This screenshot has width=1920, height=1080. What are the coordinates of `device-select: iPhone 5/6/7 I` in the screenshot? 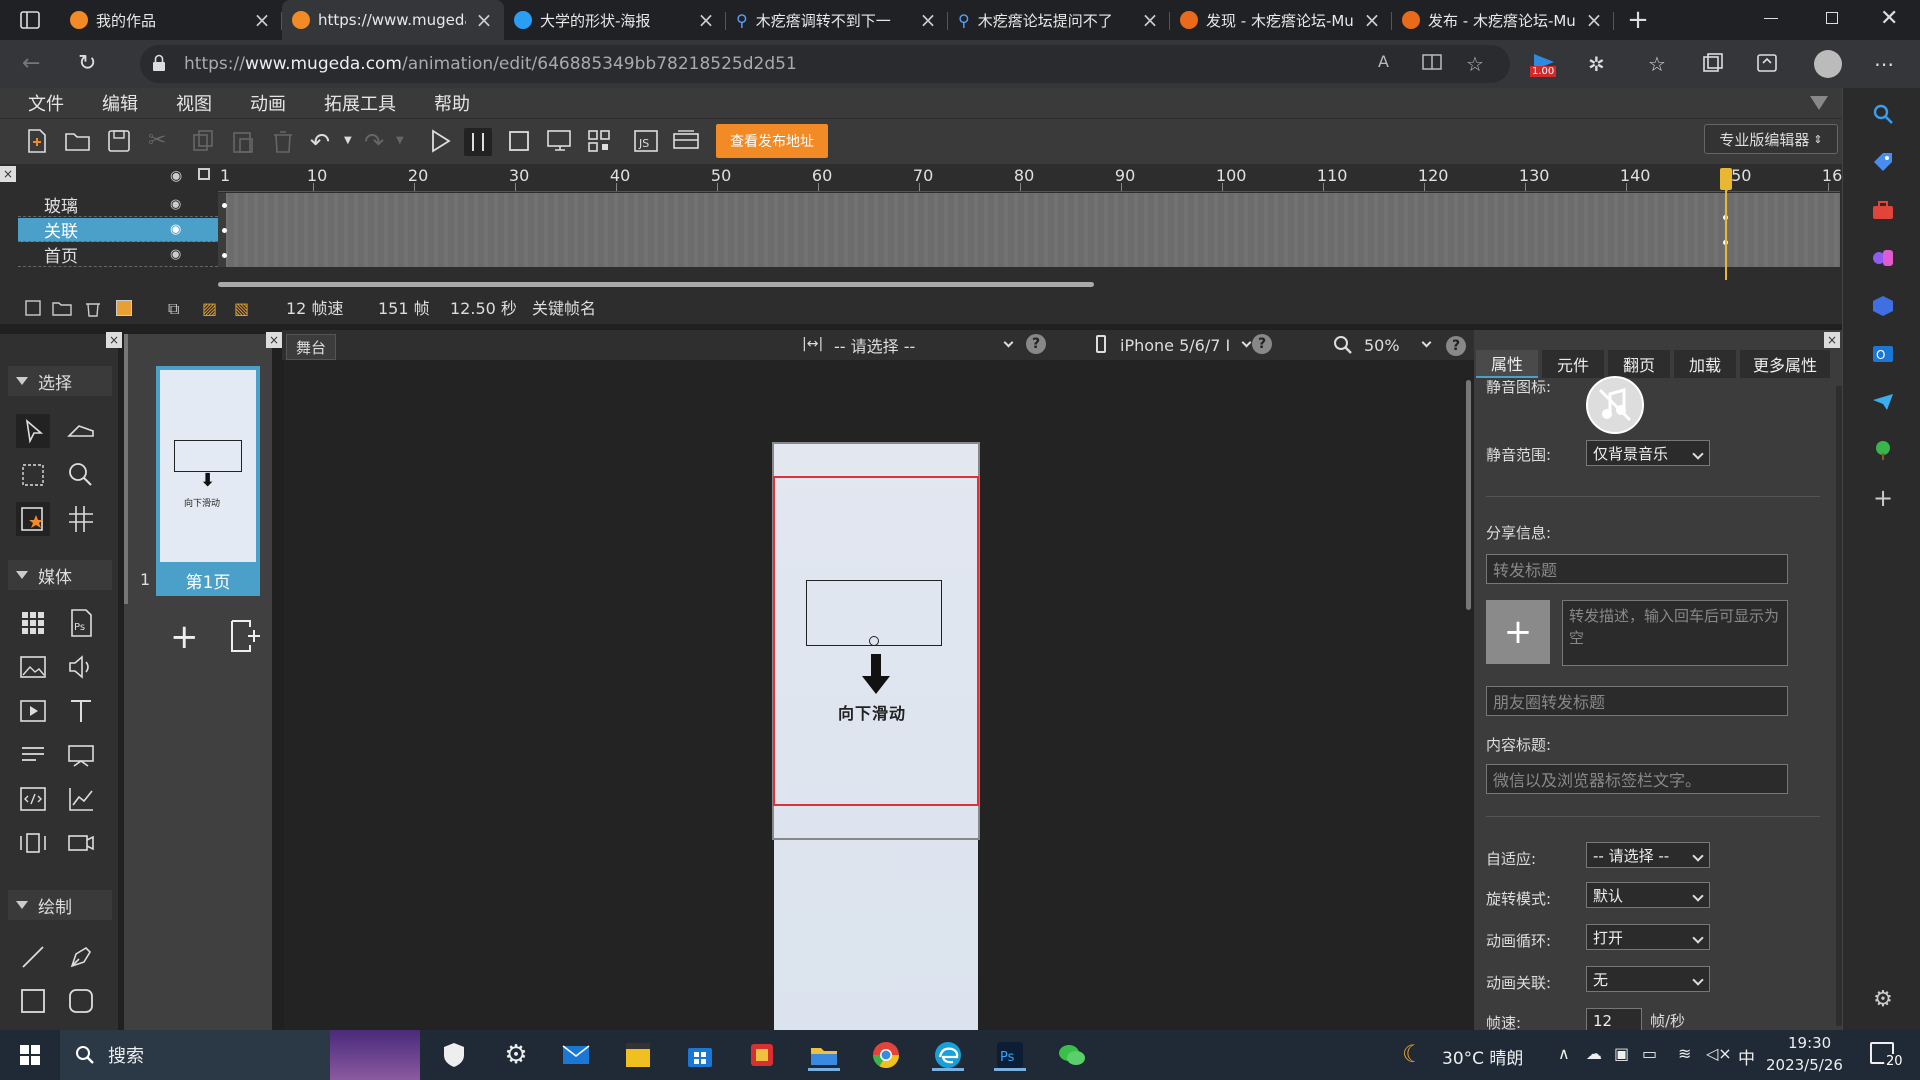 It's located at (1187, 345).